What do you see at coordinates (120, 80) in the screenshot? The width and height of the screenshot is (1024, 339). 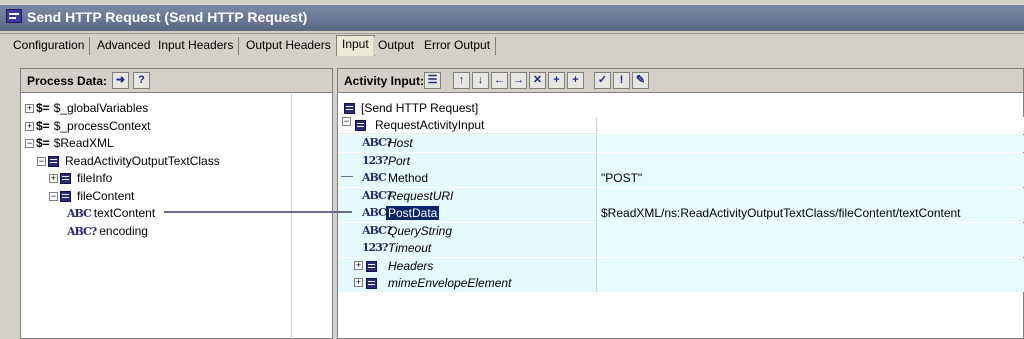 I see `map-arrow-icon: ➜` at bounding box center [120, 80].